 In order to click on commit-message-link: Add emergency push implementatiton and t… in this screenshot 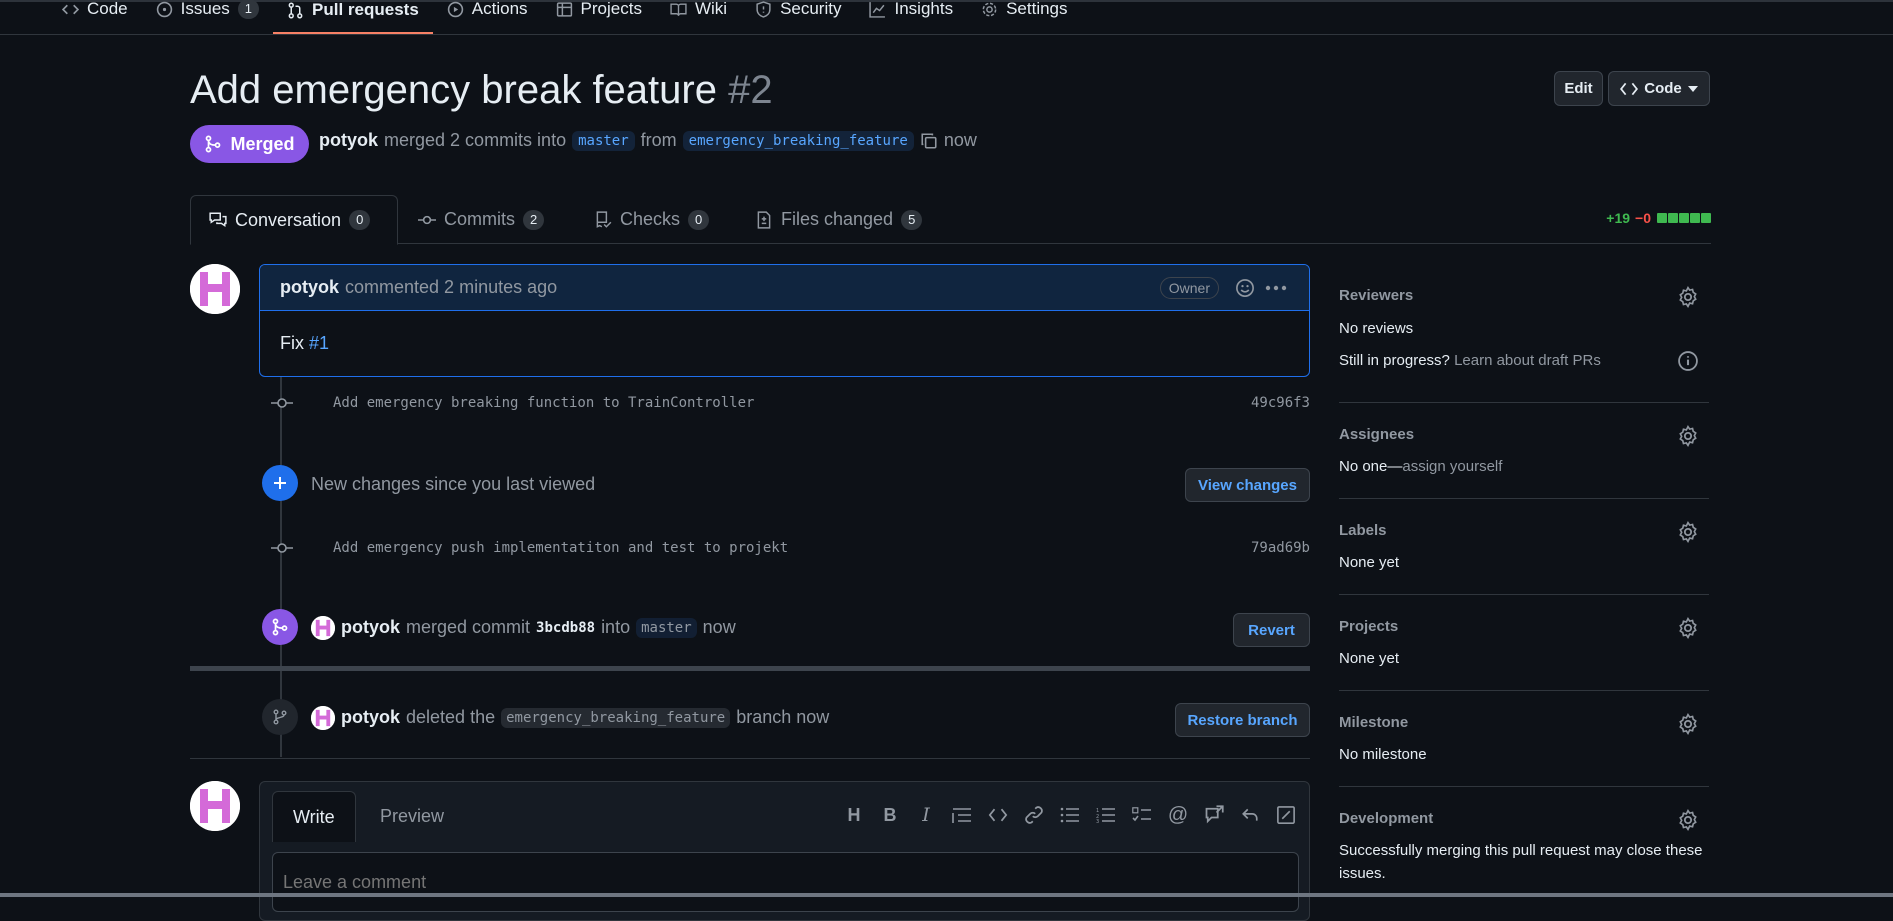, I will do `click(560, 548)`.